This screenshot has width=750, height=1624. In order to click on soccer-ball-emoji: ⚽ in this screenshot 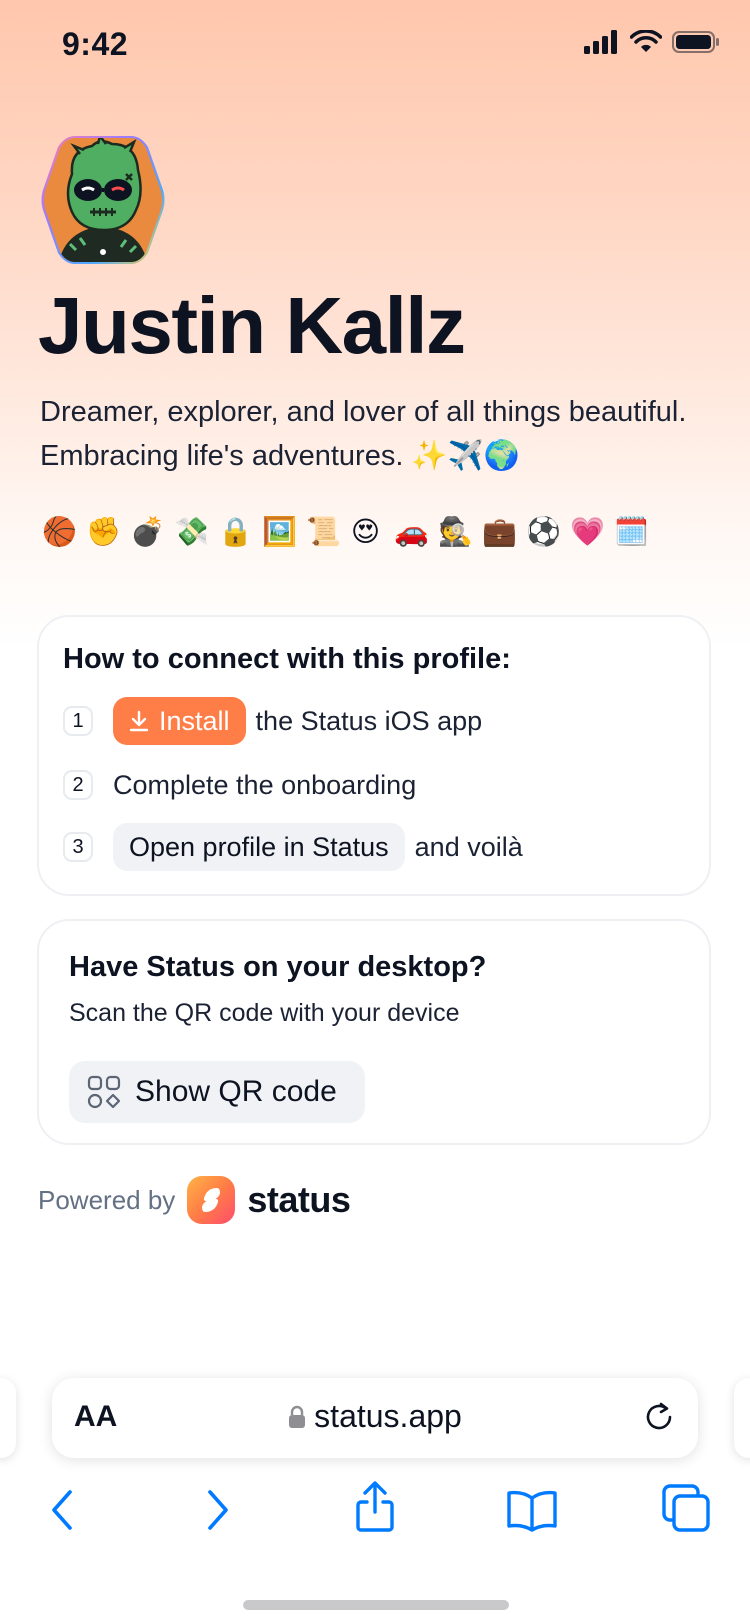, I will do `click(543, 531)`.